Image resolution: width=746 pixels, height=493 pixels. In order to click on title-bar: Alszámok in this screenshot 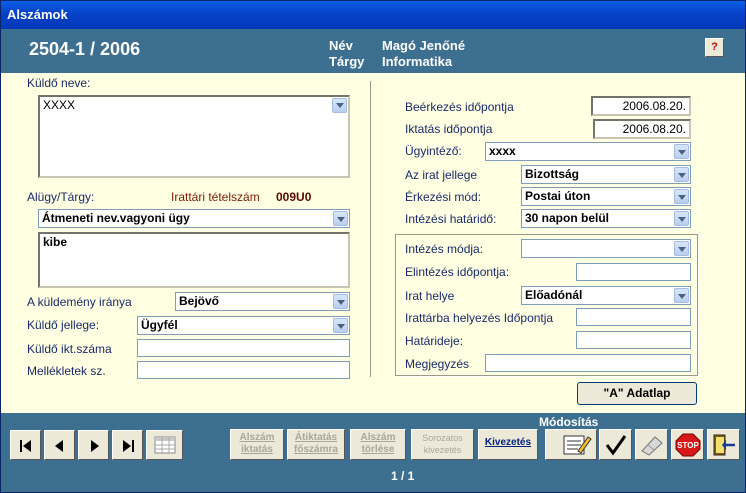, I will do `click(373, 15)`.